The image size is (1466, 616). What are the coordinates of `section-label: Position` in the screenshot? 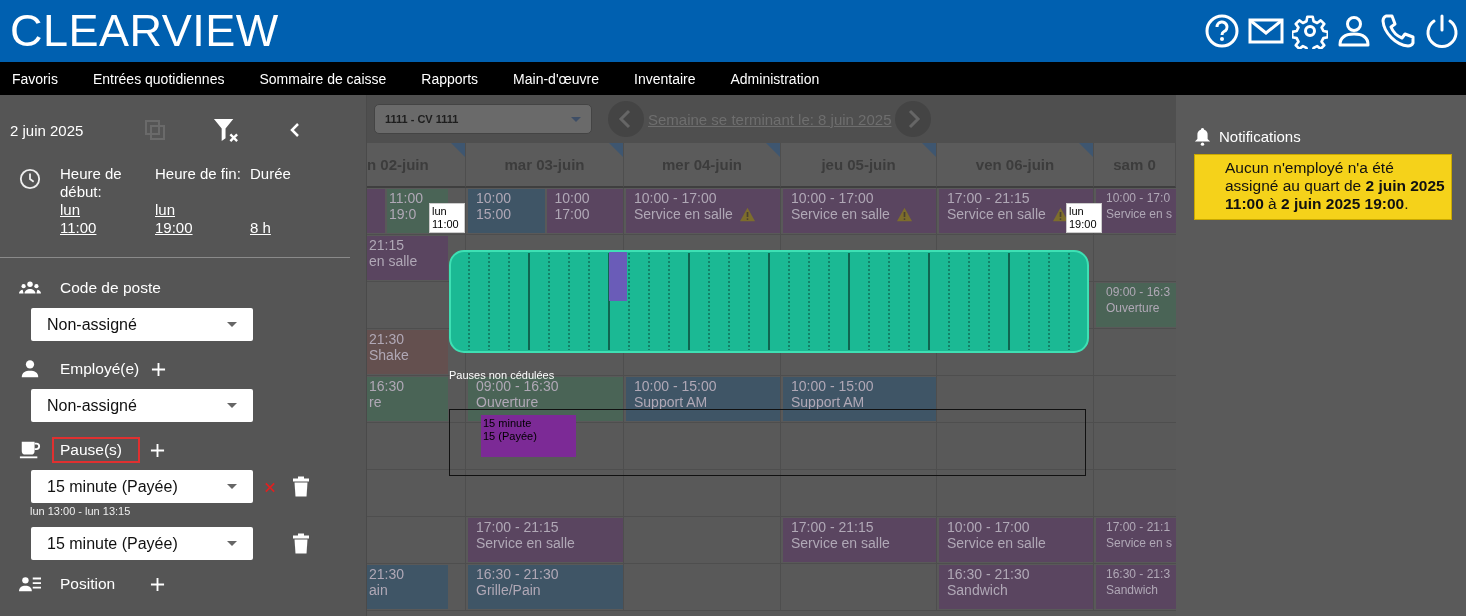 It's located at (88, 584).